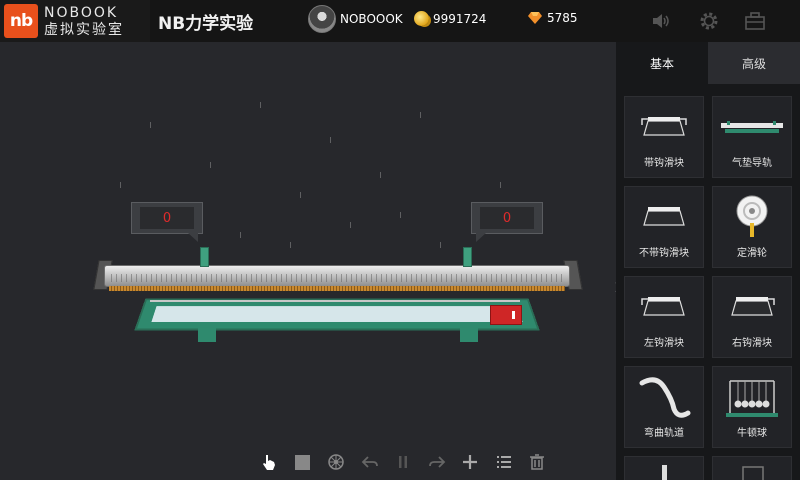 The height and width of the screenshot is (480, 800). I want to click on pause-icon, so click(403, 462).